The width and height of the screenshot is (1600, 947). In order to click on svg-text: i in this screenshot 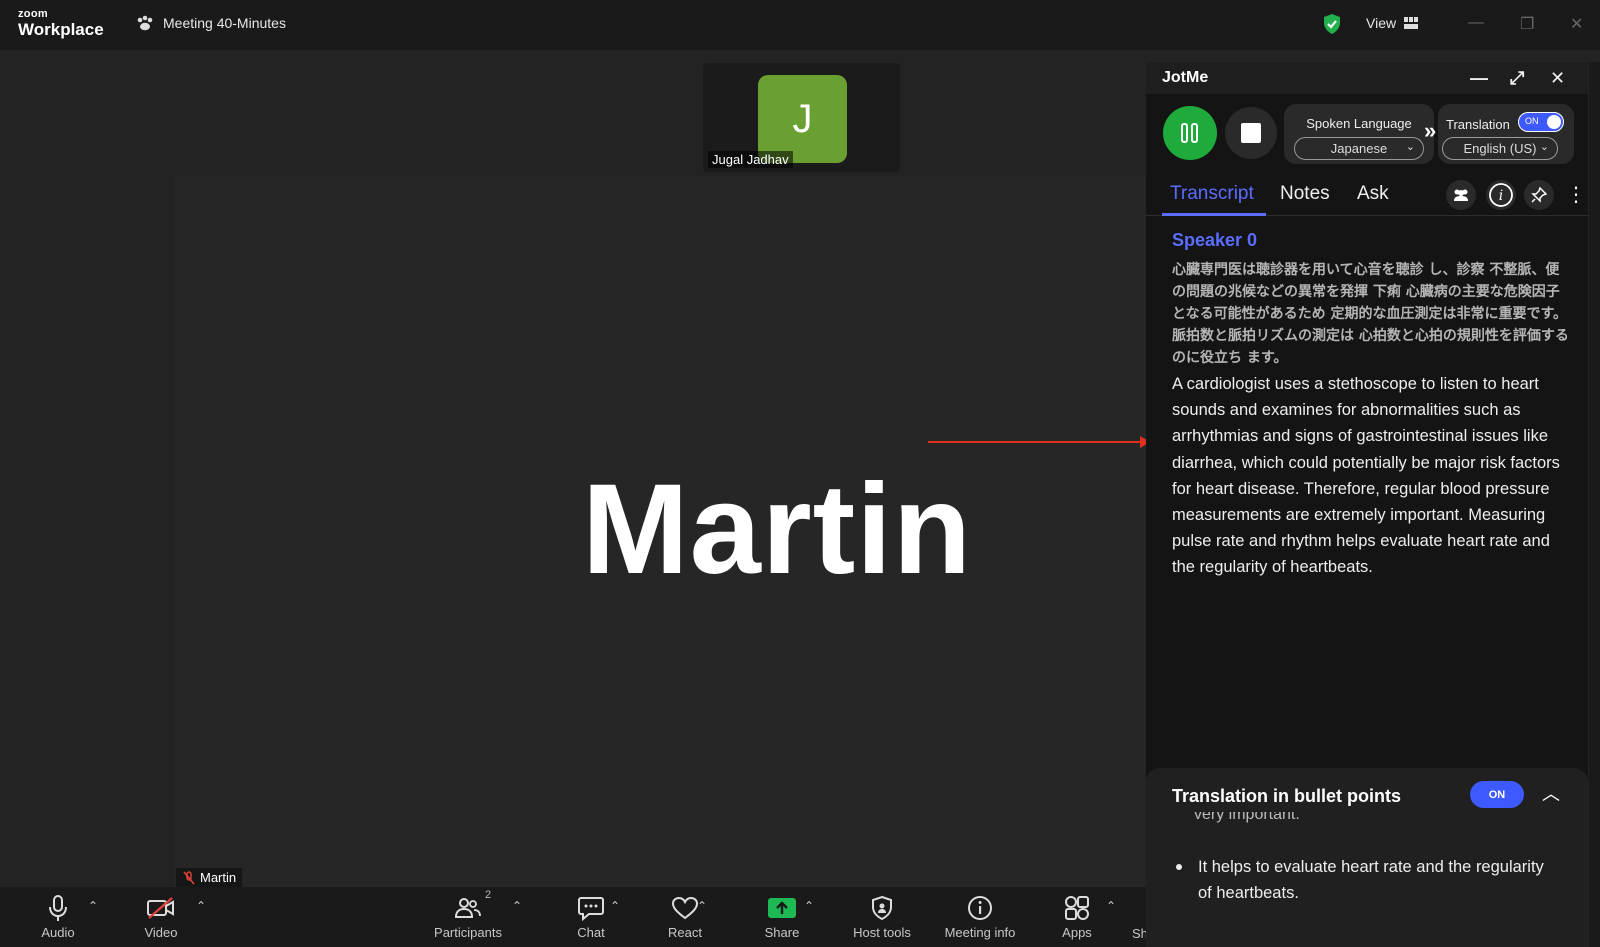, I will do `click(1501, 196)`.